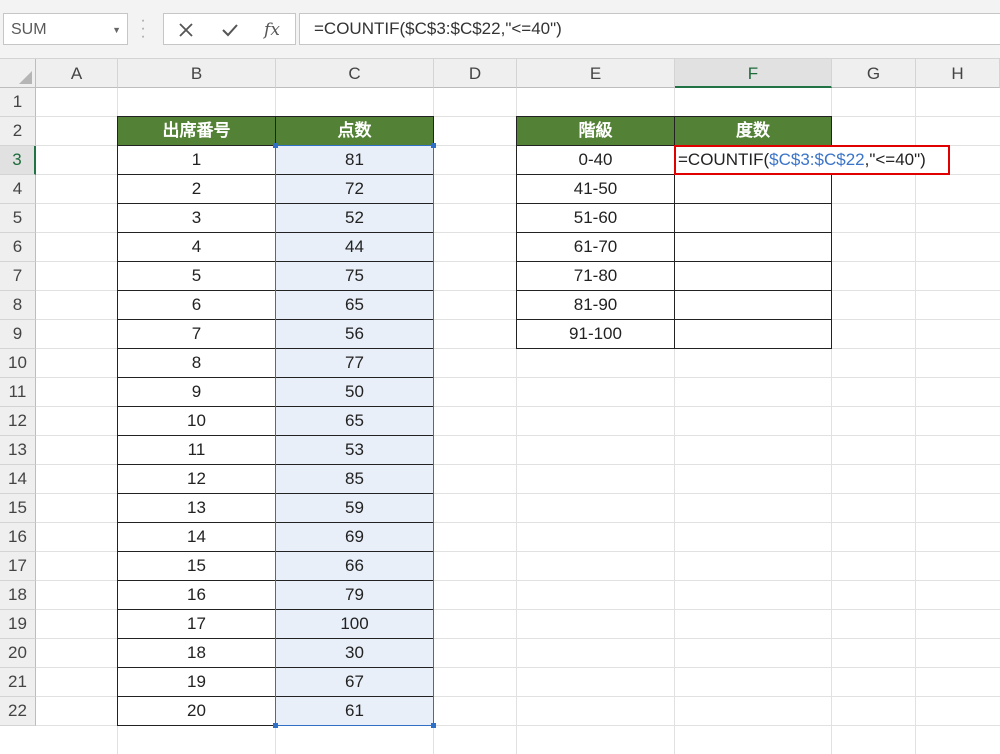 This screenshot has width=1000, height=754. Describe the element at coordinates (196, 624) in the screenshot. I see `attendance-number-cell: 17` at that location.